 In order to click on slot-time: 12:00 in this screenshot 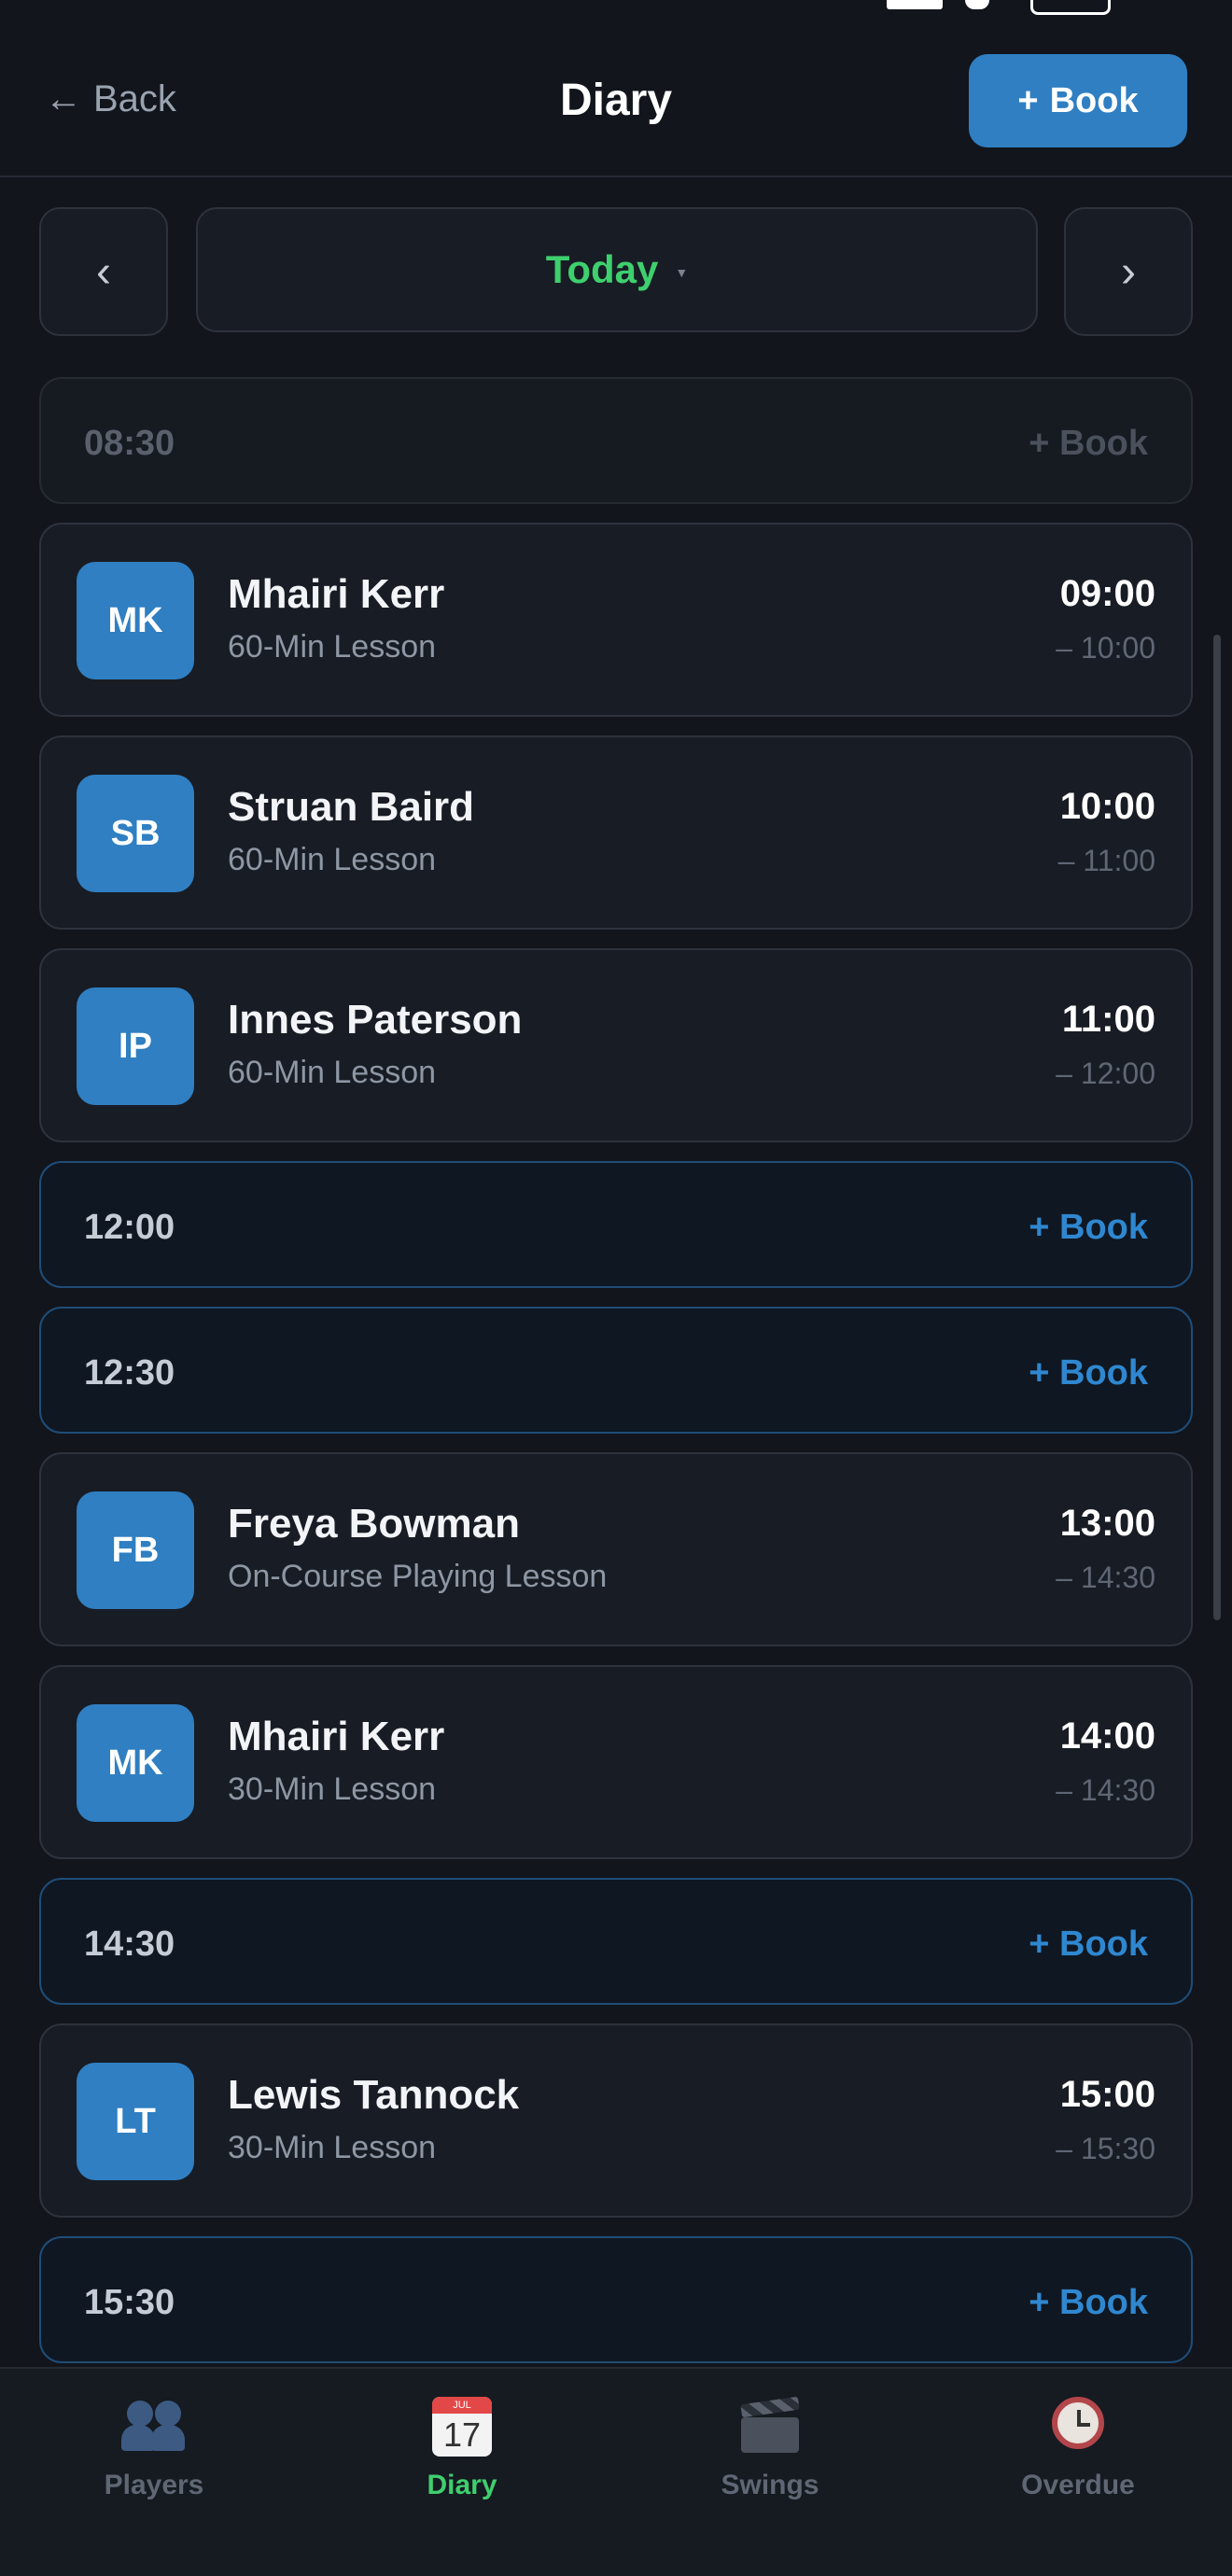, I will do `click(129, 1227)`.